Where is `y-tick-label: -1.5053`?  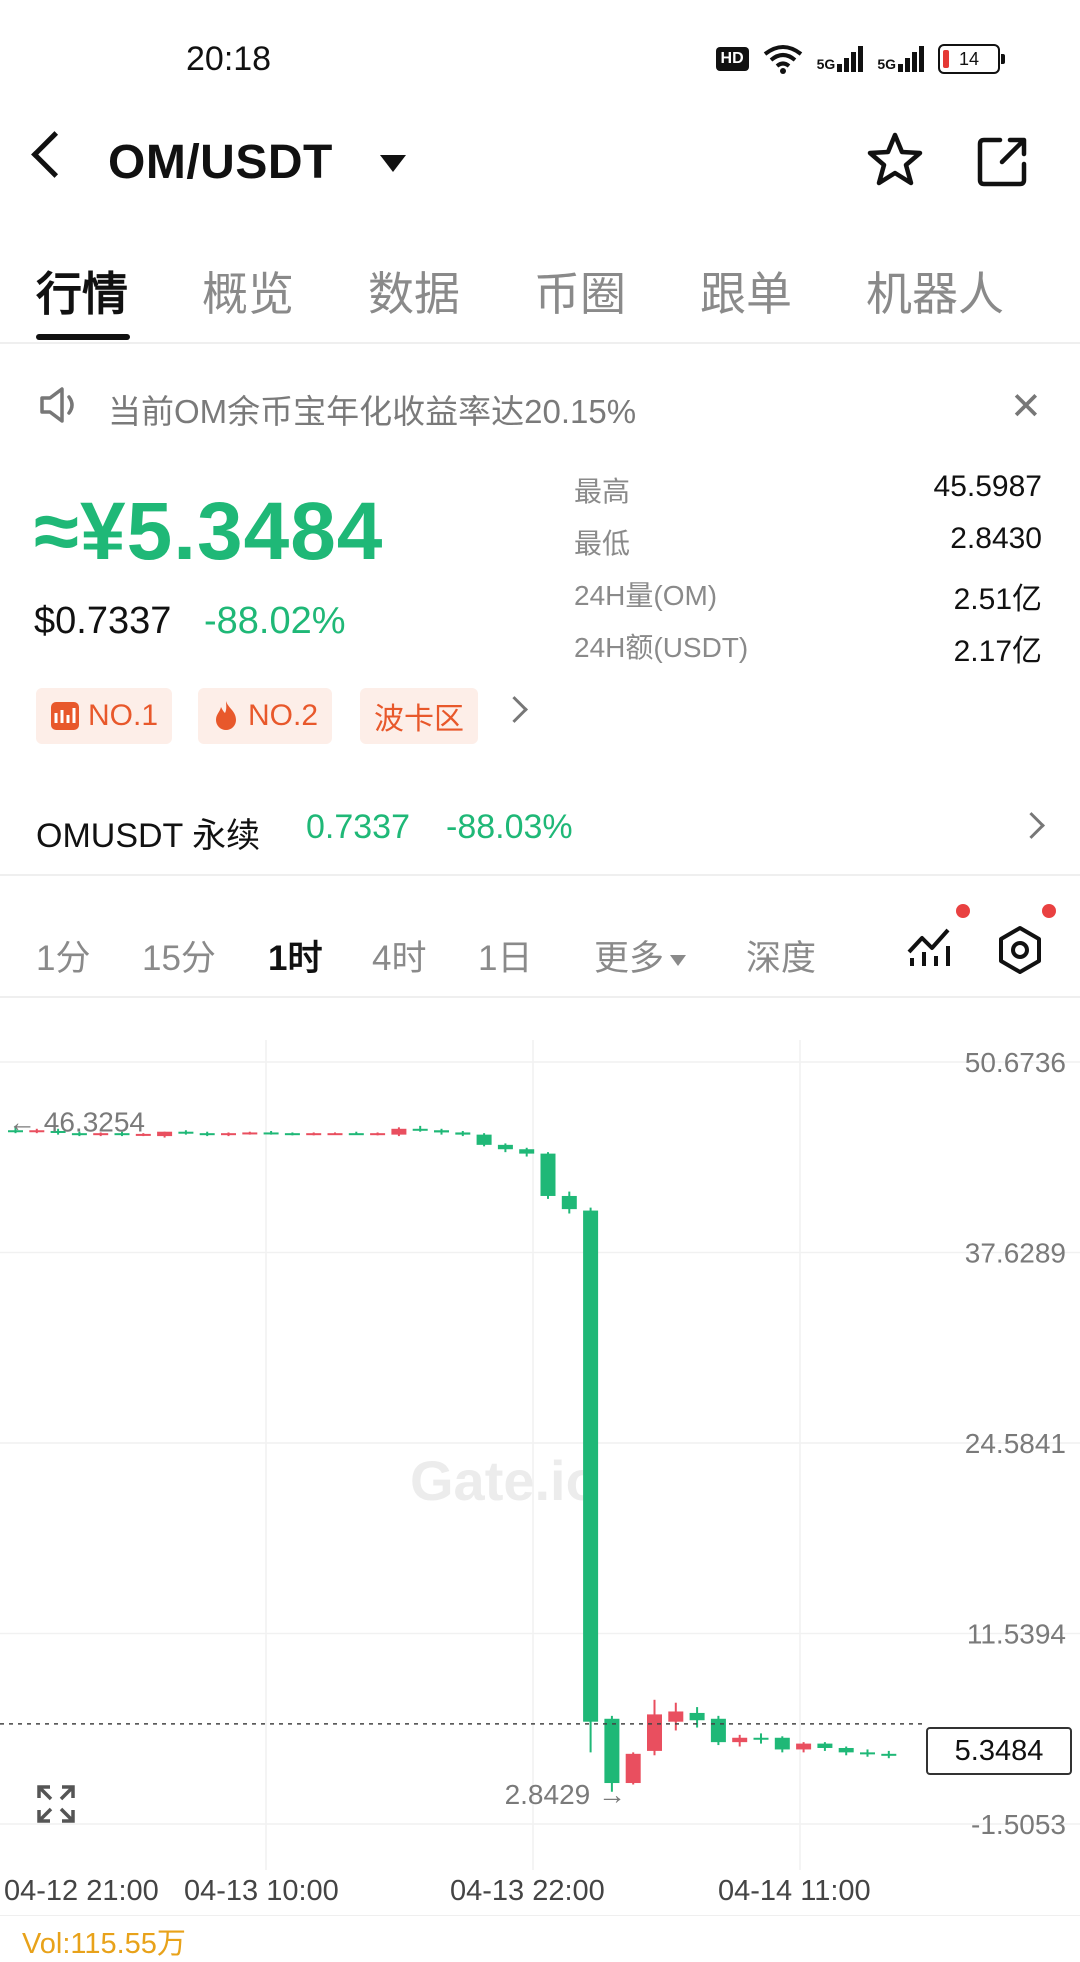
y-tick-label: -1.5053 is located at coordinates (1018, 1824).